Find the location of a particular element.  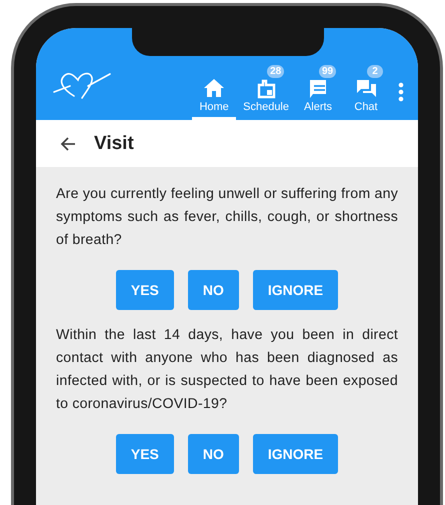

question-text: Within the last 14 days, have you been in direct contact with anyone who has been diagnosed as infected with, or is suspected to have been exposed to coronavirus/COVID-19? is located at coordinates (227, 370).